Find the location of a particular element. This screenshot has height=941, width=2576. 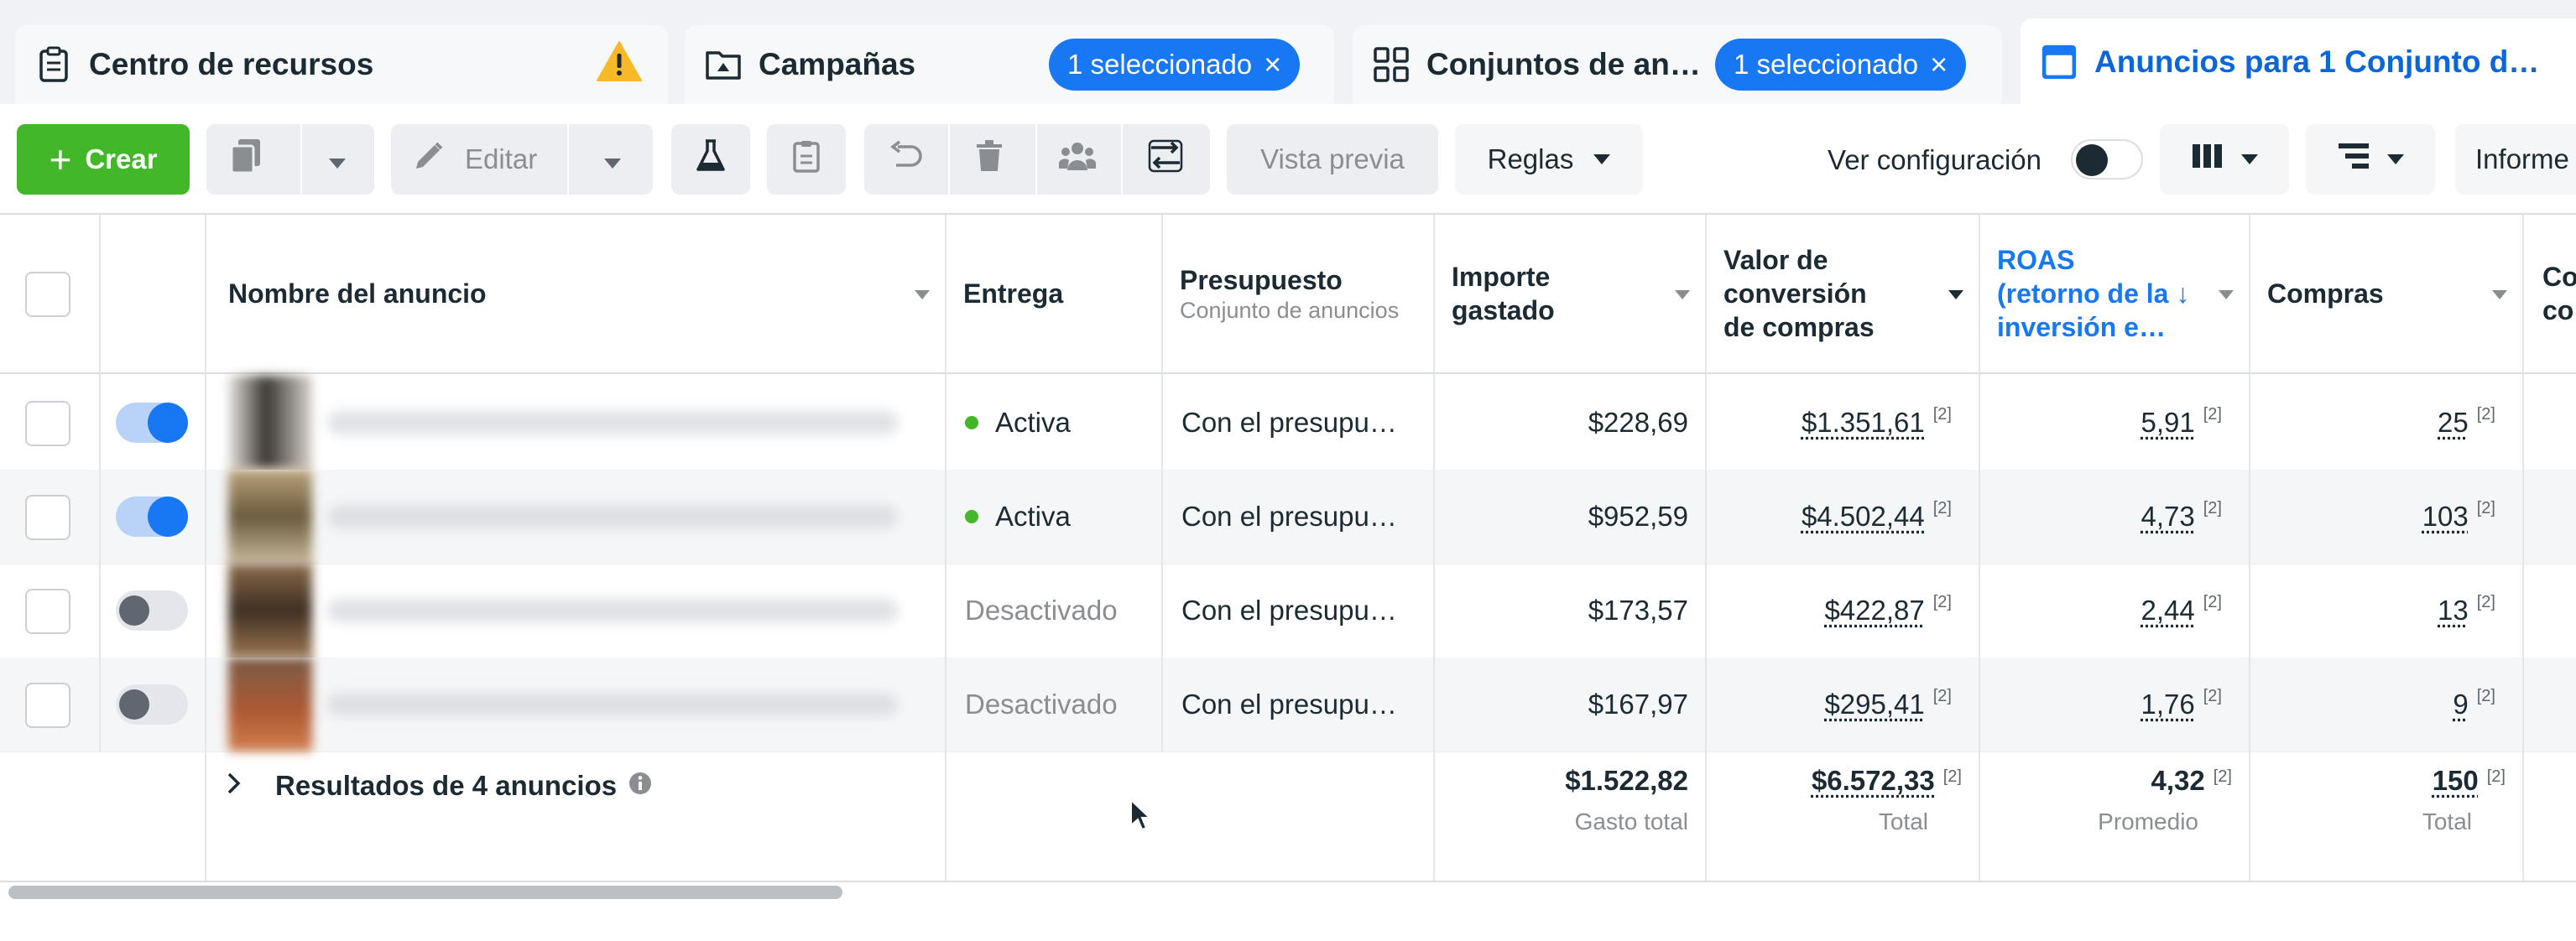

purchases-value: 13 is located at coordinates (2453, 610).